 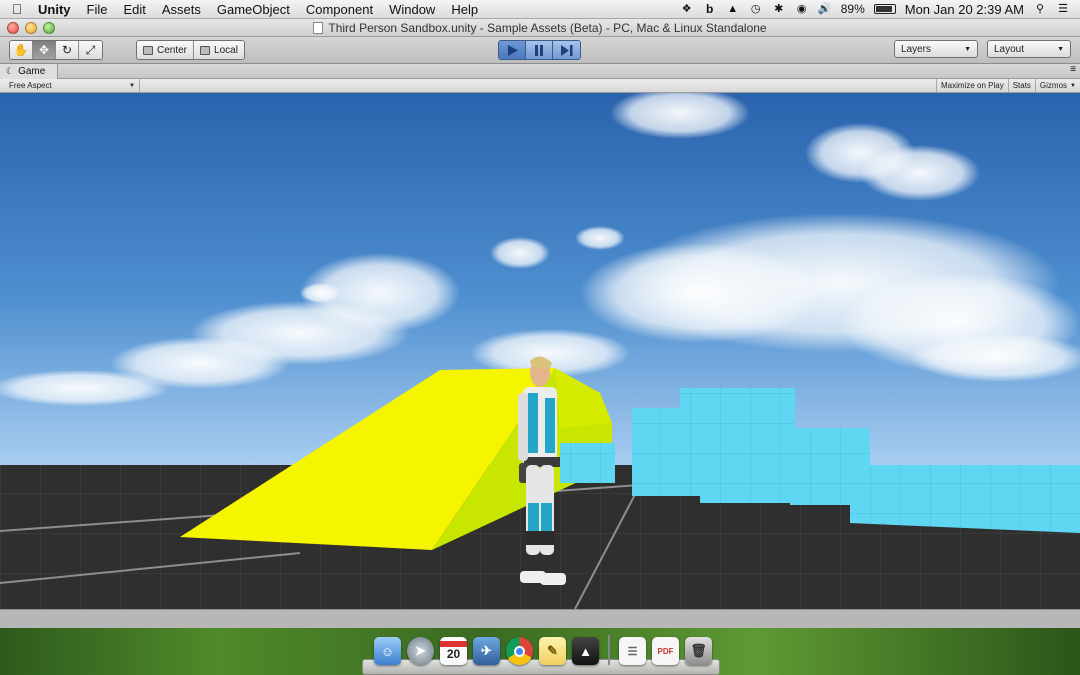 I want to click on play-button, so click(x=512, y=50).